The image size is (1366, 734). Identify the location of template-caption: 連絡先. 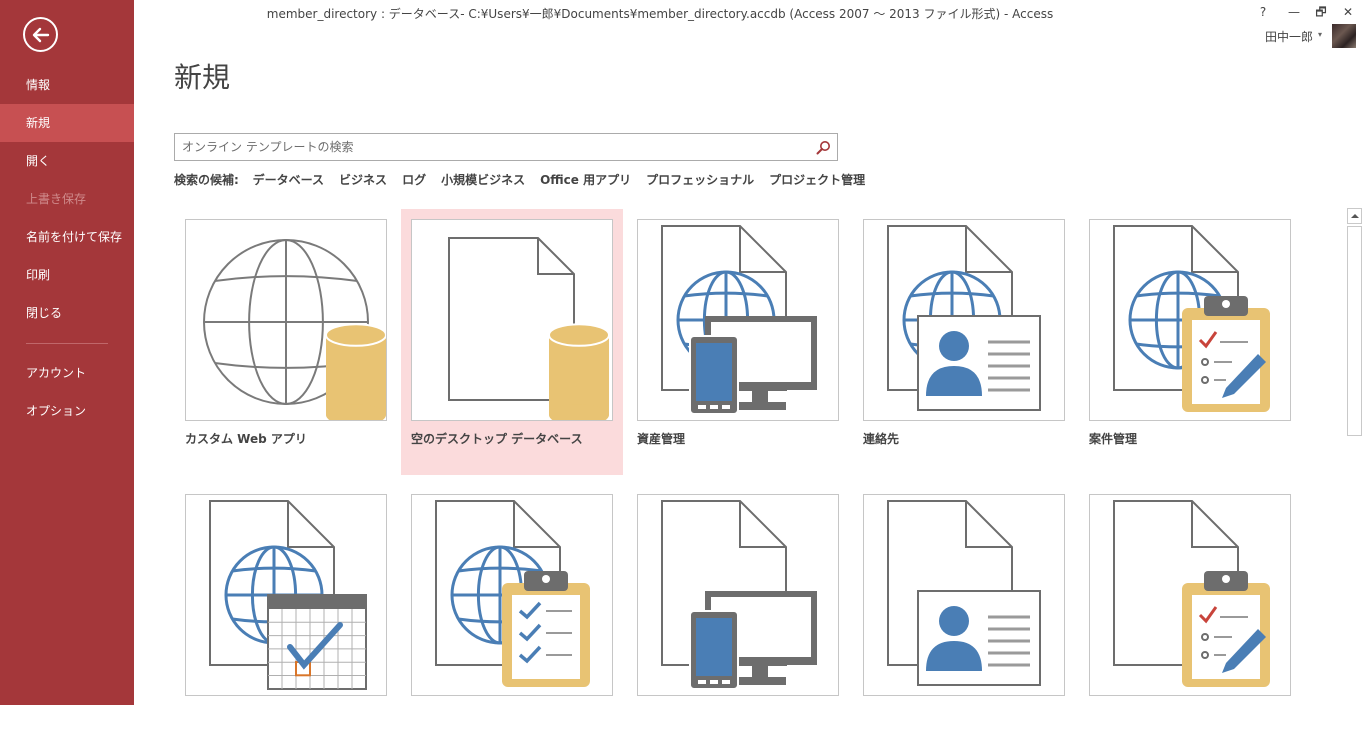
(881, 439).